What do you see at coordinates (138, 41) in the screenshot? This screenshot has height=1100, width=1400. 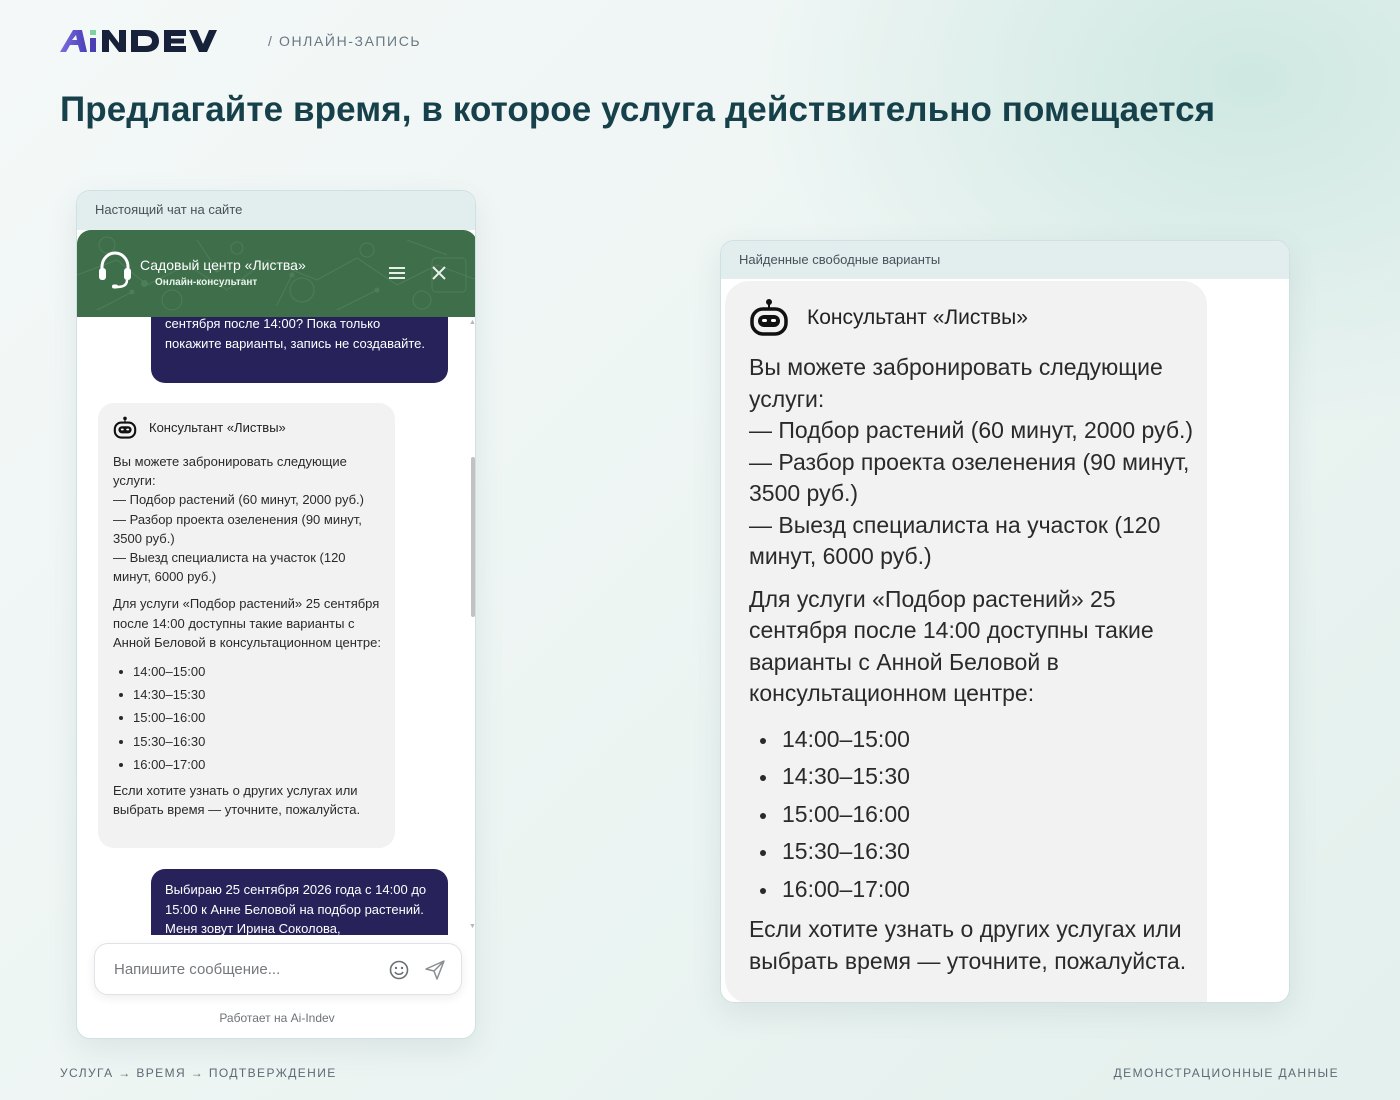 I see `aindev-logo` at bounding box center [138, 41].